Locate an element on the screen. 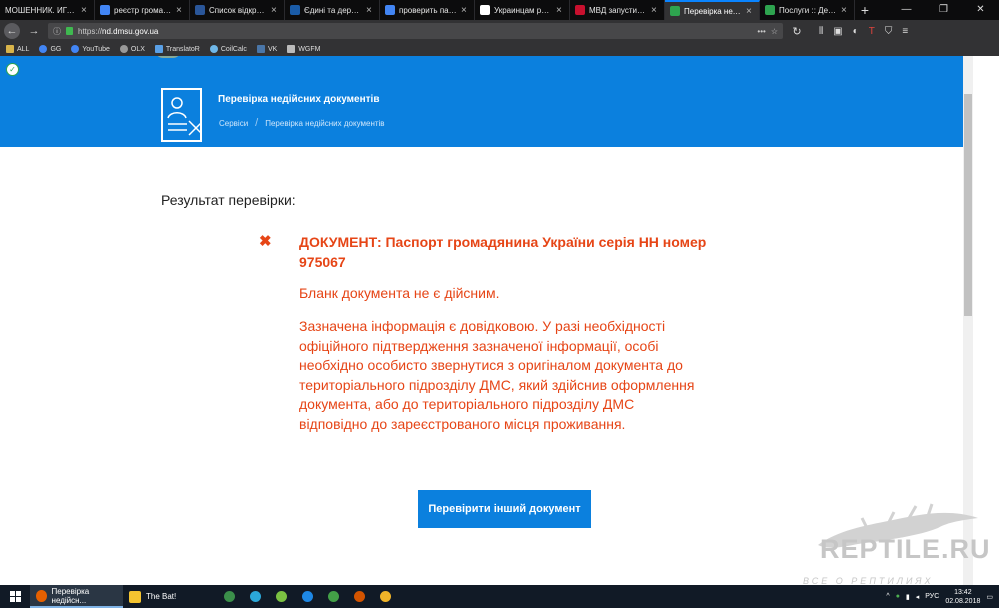 The width and height of the screenshot is (999, 608). windows-logo-icon is located at coordinates (15, 596).